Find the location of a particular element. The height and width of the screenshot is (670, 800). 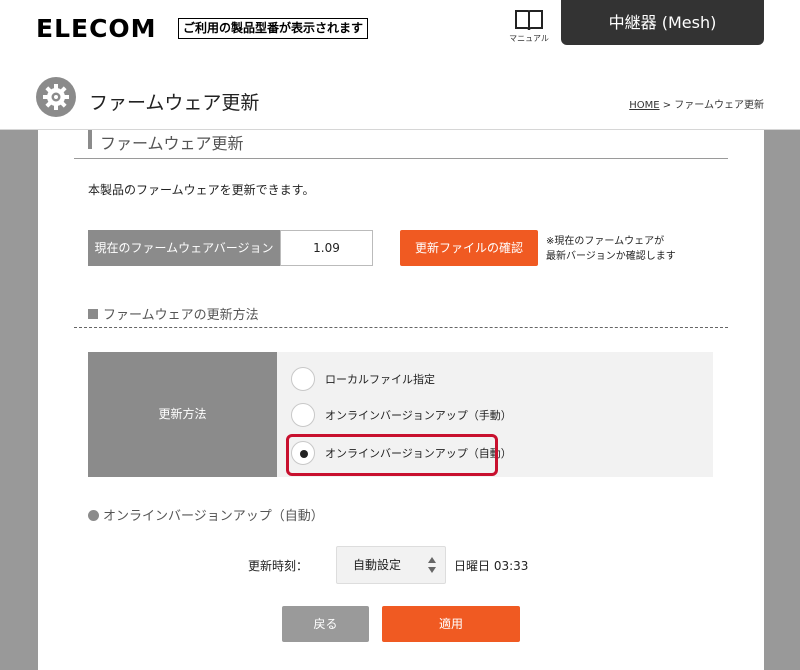

square-bullet-icon is located at coordinates (93, 314).